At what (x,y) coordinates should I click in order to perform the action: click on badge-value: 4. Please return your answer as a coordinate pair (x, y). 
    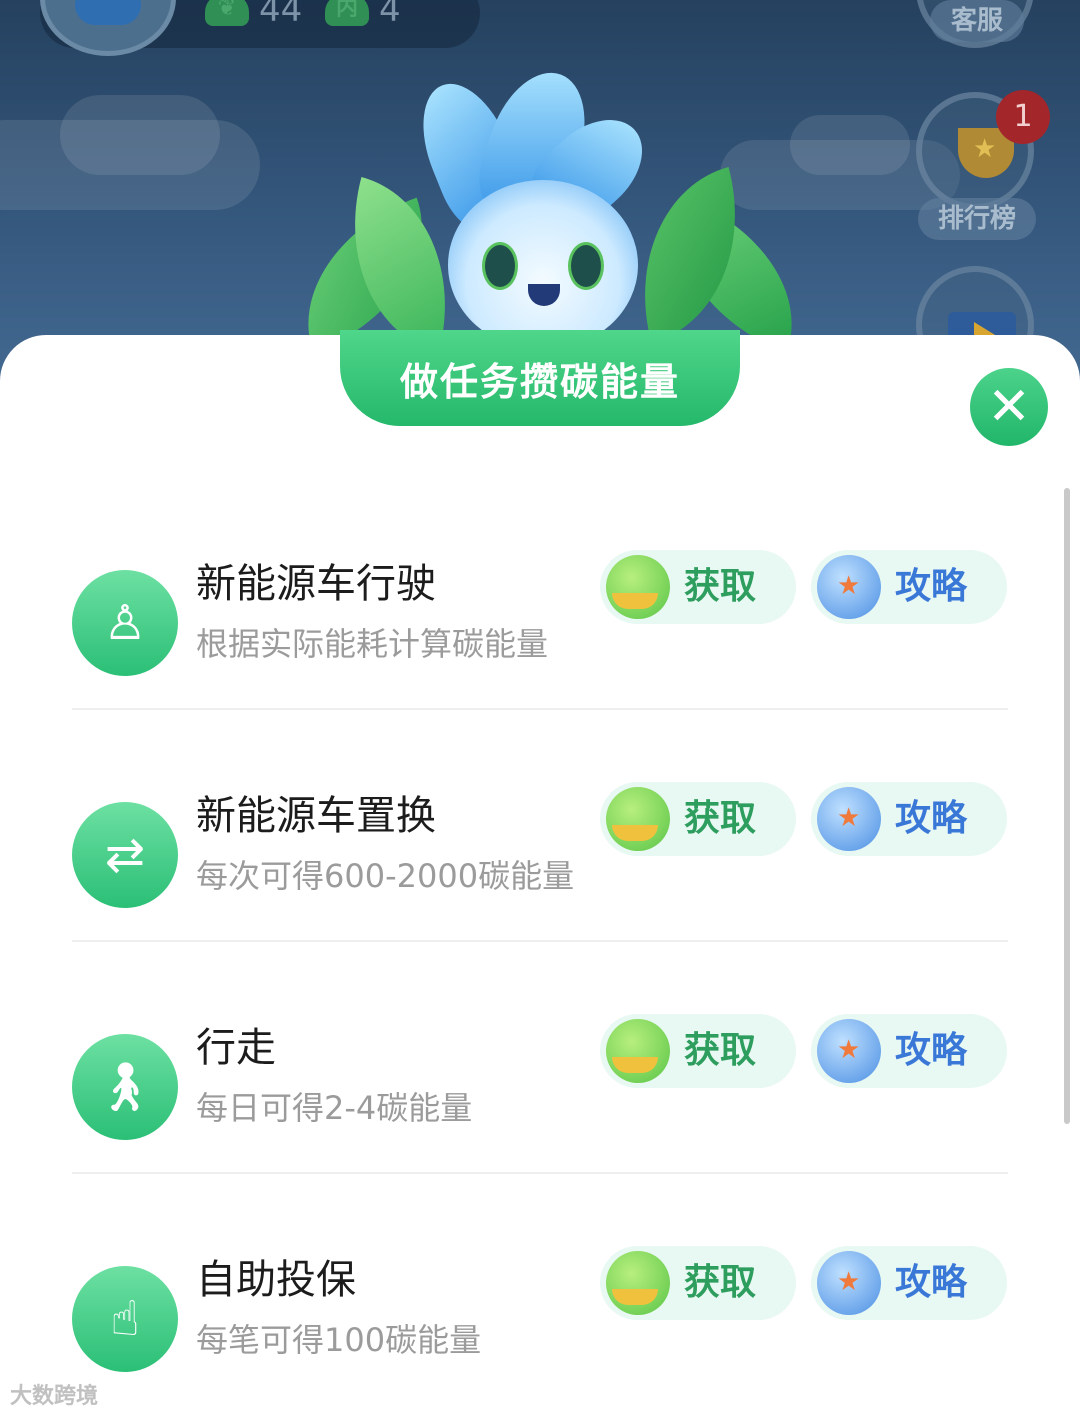
    Looking at the image, I should click on (390, 15).